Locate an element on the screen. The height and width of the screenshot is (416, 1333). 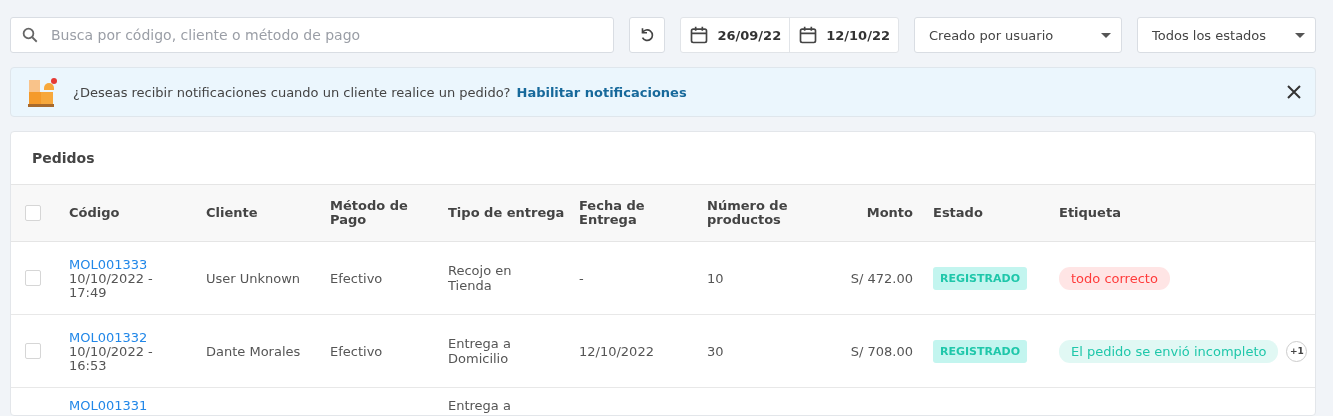
select-all-checkbox is located at coordinates (33, 213).